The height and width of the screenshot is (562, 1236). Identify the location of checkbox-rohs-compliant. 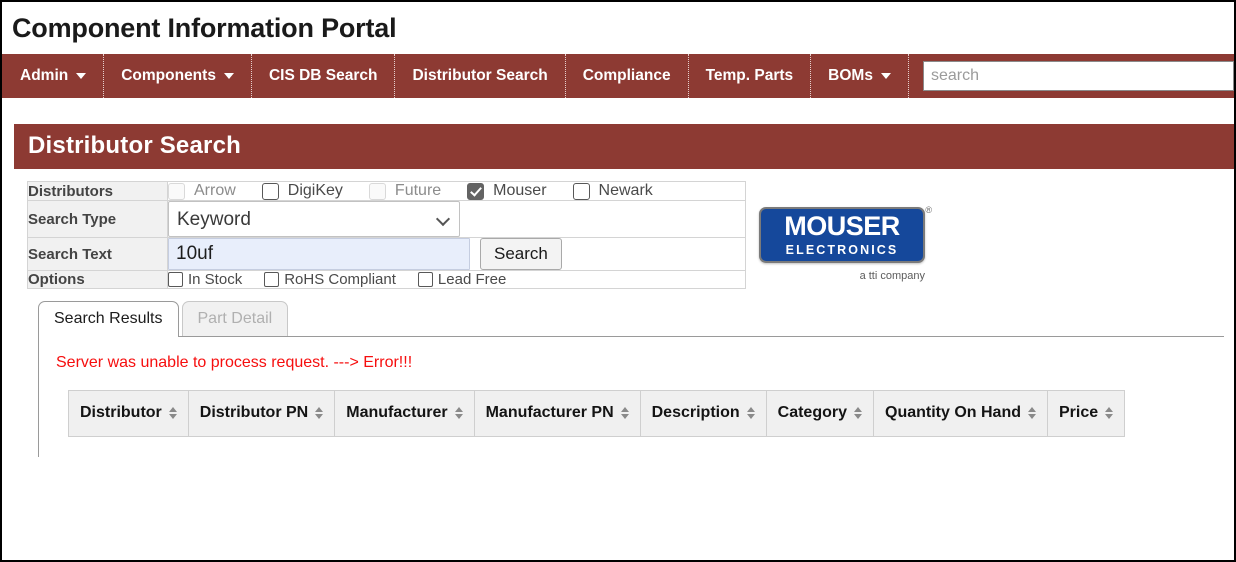
(272, 279).